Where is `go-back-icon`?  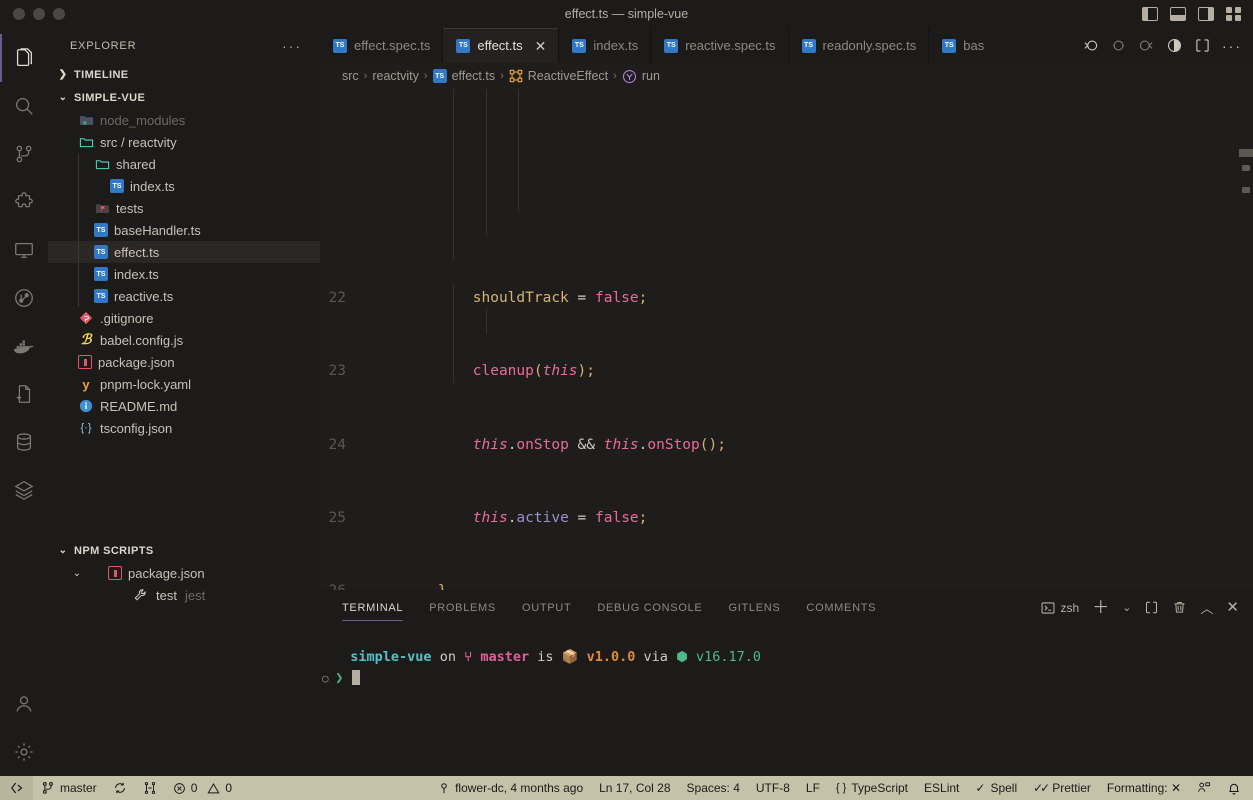
go-back-icon is located at coordinates (1090, 45).